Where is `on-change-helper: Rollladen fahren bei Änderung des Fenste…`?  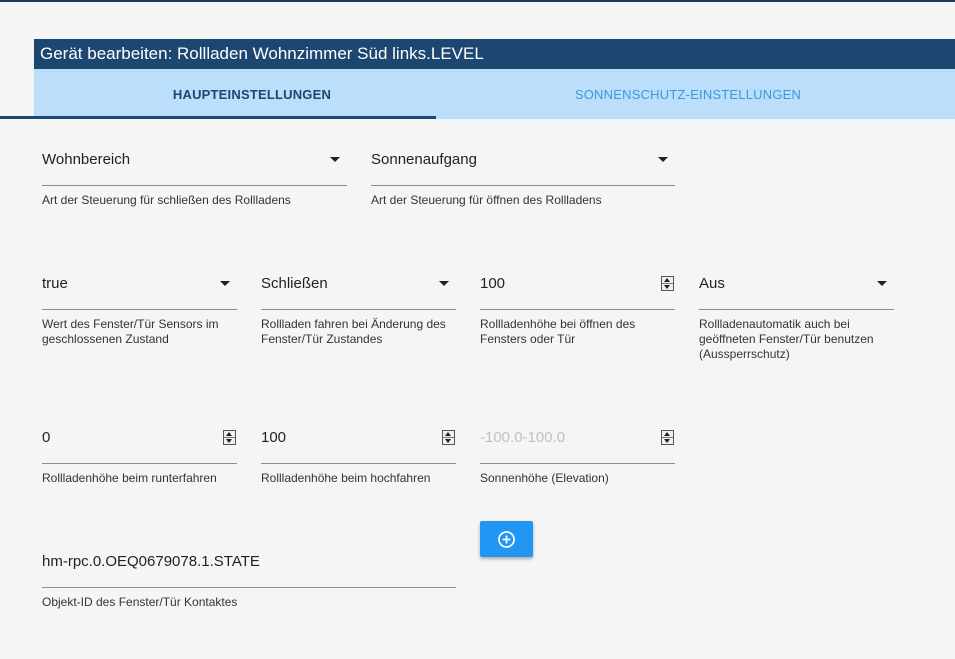 on-change-helper: Rollladen fahren bei Änderung des Fenste… is located at coordinates (353, 331).